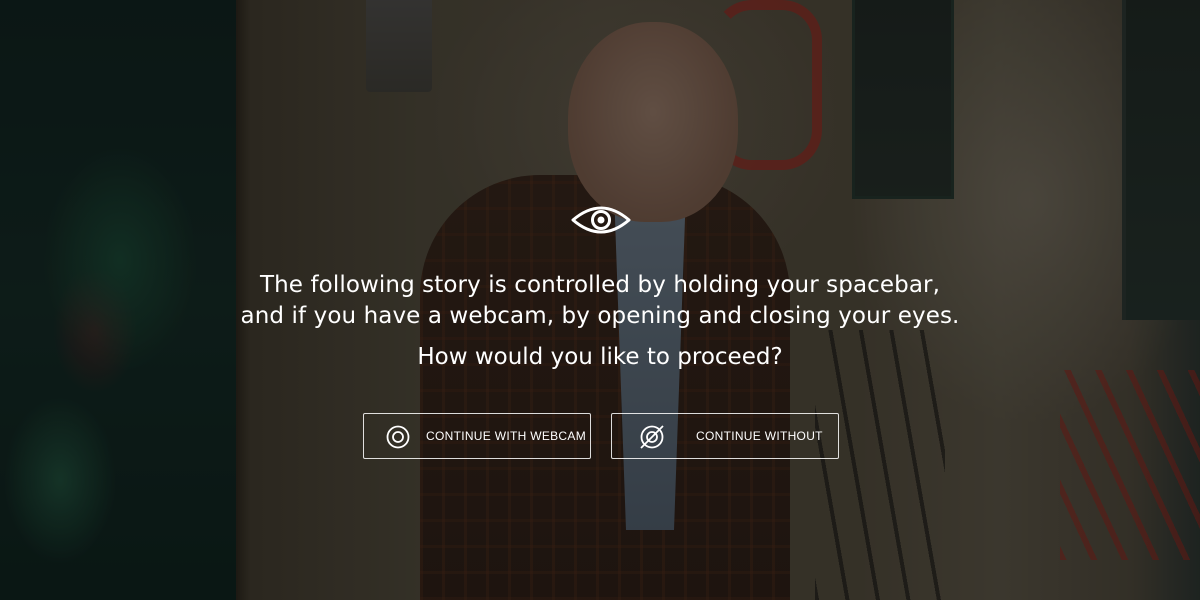 Image resolution: width=1200 pixels, height=600 pixels. I want to click on continue-without-button: CONTINUE WITHOUT, so click(725, 436).